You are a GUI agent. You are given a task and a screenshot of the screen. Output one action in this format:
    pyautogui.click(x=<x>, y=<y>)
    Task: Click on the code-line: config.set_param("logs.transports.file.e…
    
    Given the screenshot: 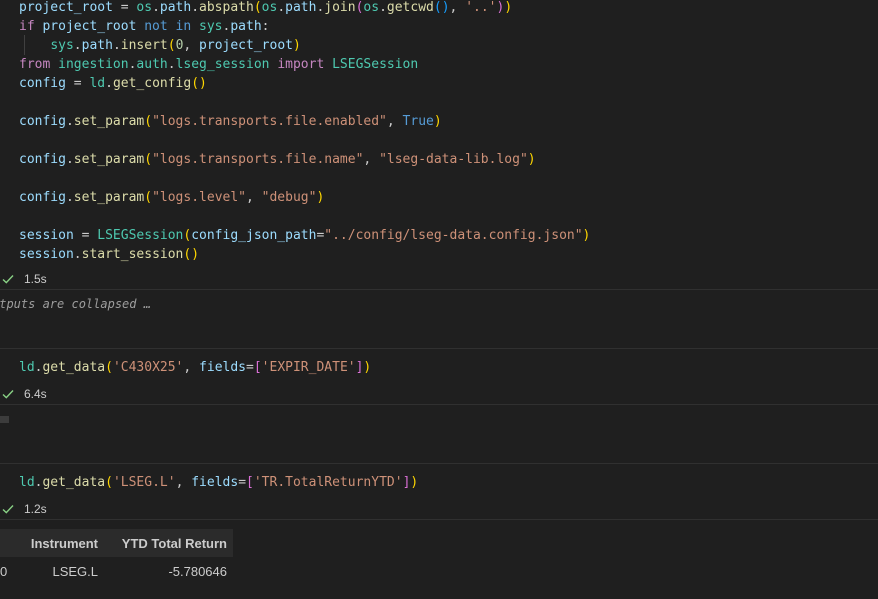 What is the action you would take?
    pyautogui.click(x=230, y=121)
    